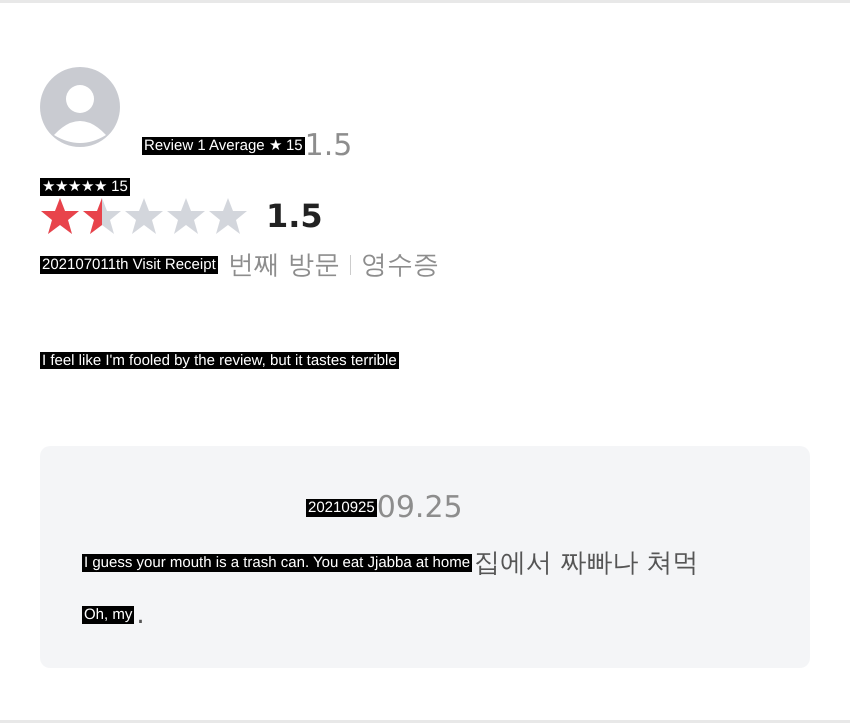 The height and width of the screenshot is (723, 850). What do you see at coordinates (219, 360) in the screenshot?
I see `review-text: I feel like I'm fooled by the review, but it tastes terrible` at bounding box center [219, 360].